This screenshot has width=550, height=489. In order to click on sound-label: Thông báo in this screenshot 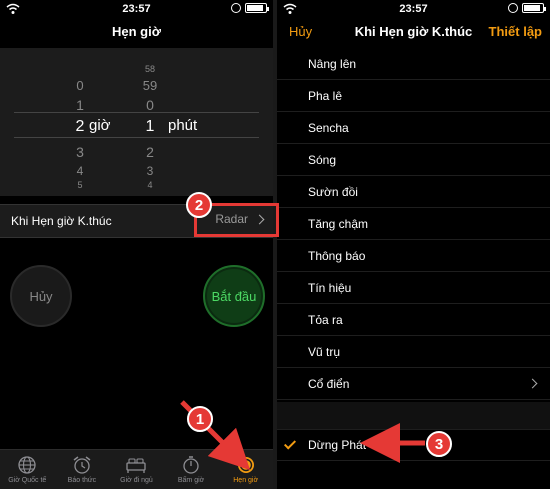, I will do `click(337, 255)`.